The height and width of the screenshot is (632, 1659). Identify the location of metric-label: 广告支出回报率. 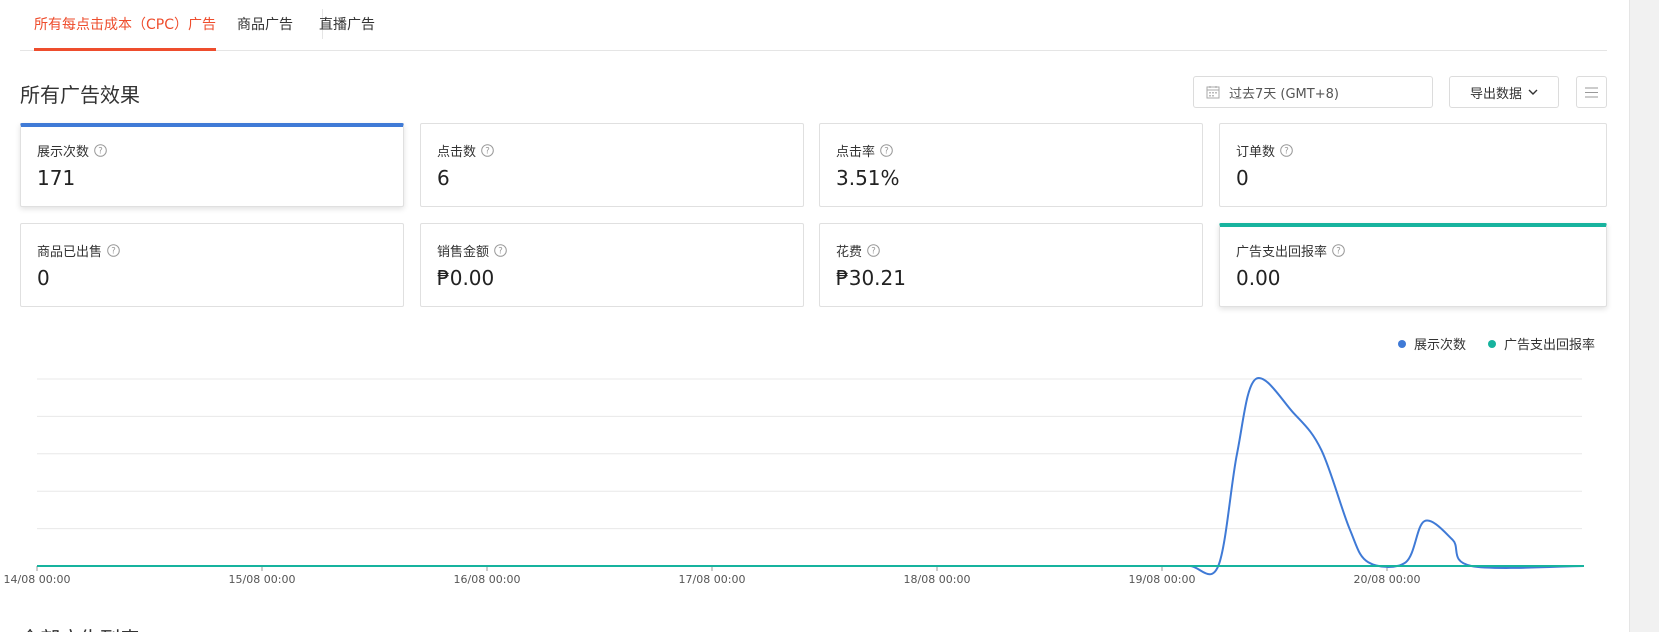
(1282, 252).